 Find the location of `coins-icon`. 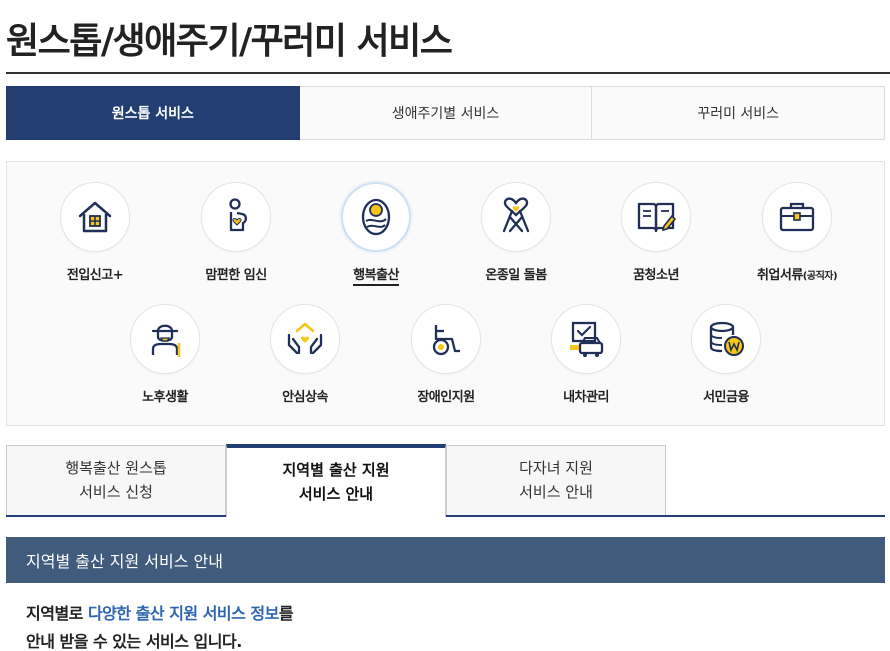

coins-icon is located at coordinates (726, 338).